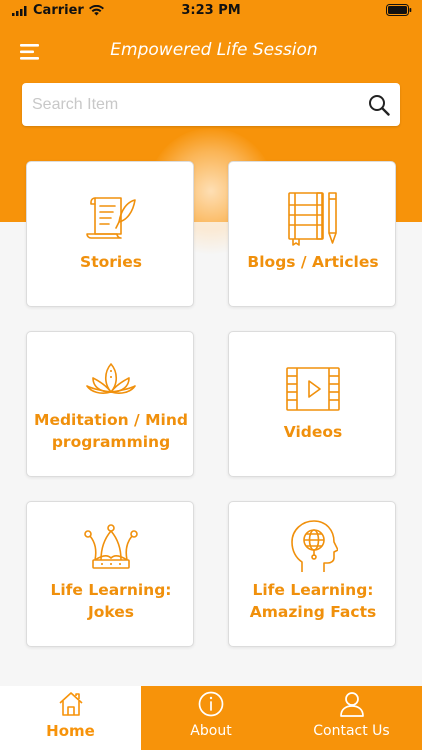  Describe the element at coordinates (70, 704) in the screenshot. I see `home-icon` at that location.